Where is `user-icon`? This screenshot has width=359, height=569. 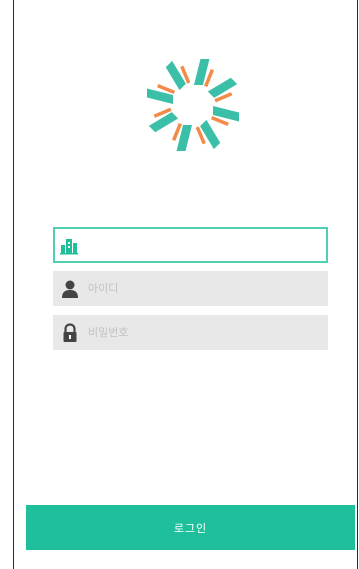 user-icon is located at coordinates (70, 289).